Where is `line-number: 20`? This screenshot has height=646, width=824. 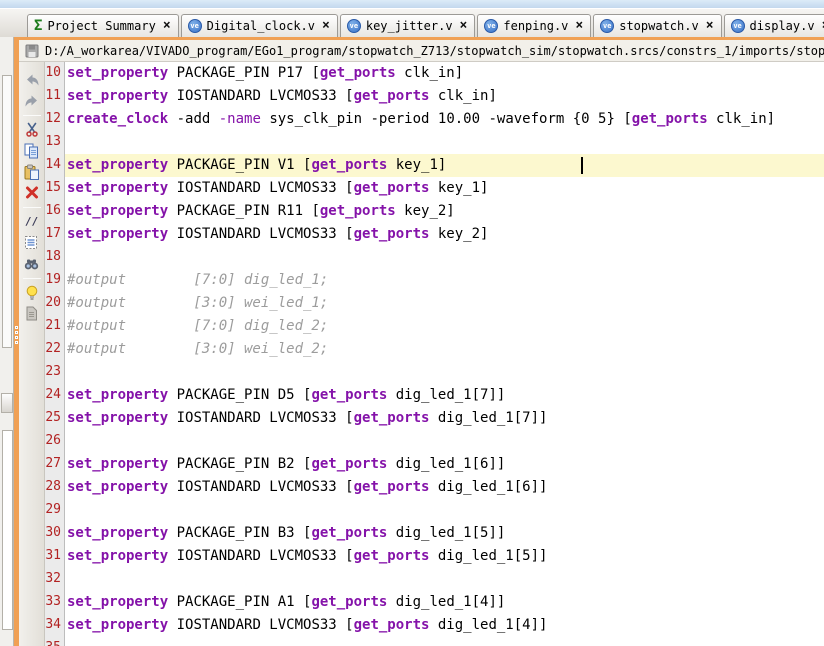
line-number: 20 is located at coordinates (55, 303).